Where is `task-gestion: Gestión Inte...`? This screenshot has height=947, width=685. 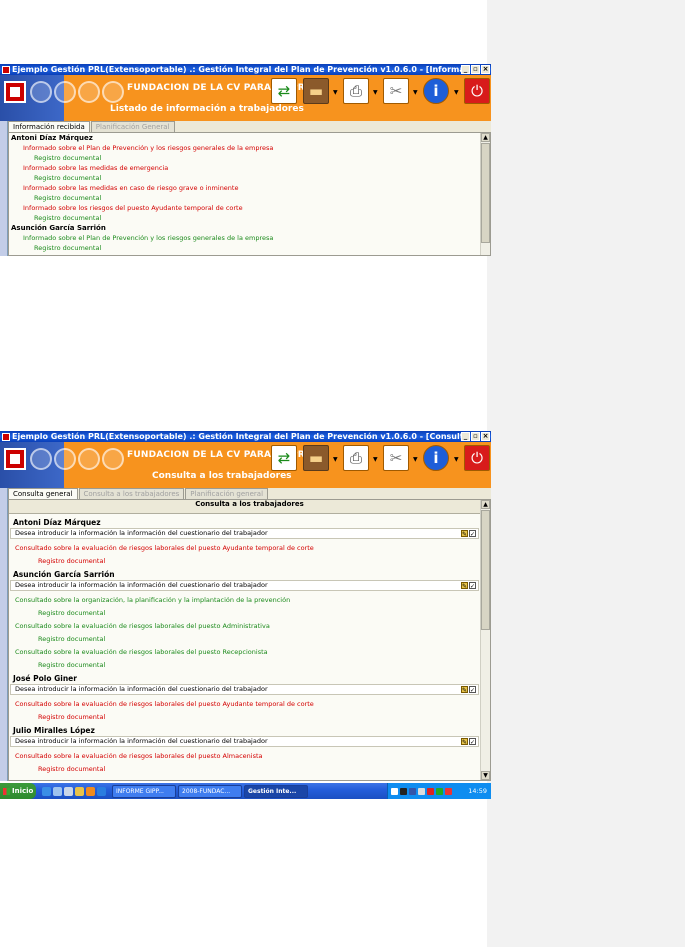
task-gestion: Gestión Inte... is located at coordinates (276, 791).